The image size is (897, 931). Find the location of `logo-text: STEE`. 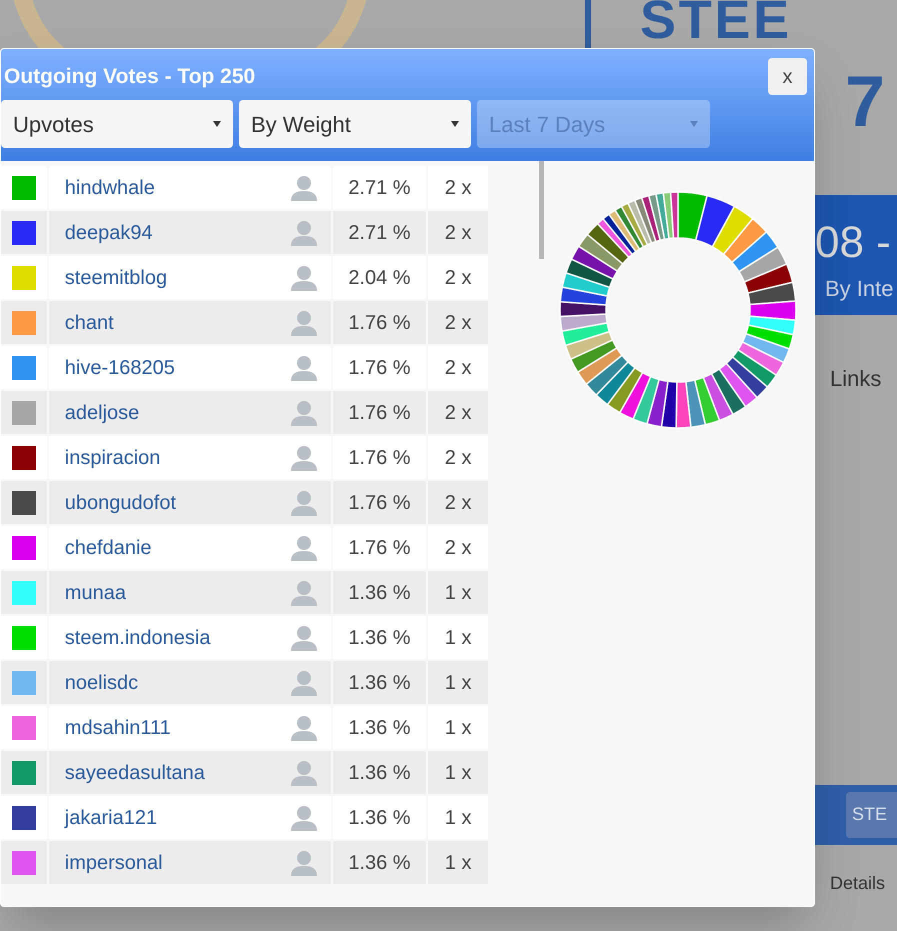

logo-text: STEE is located at coordinates (716, 24).